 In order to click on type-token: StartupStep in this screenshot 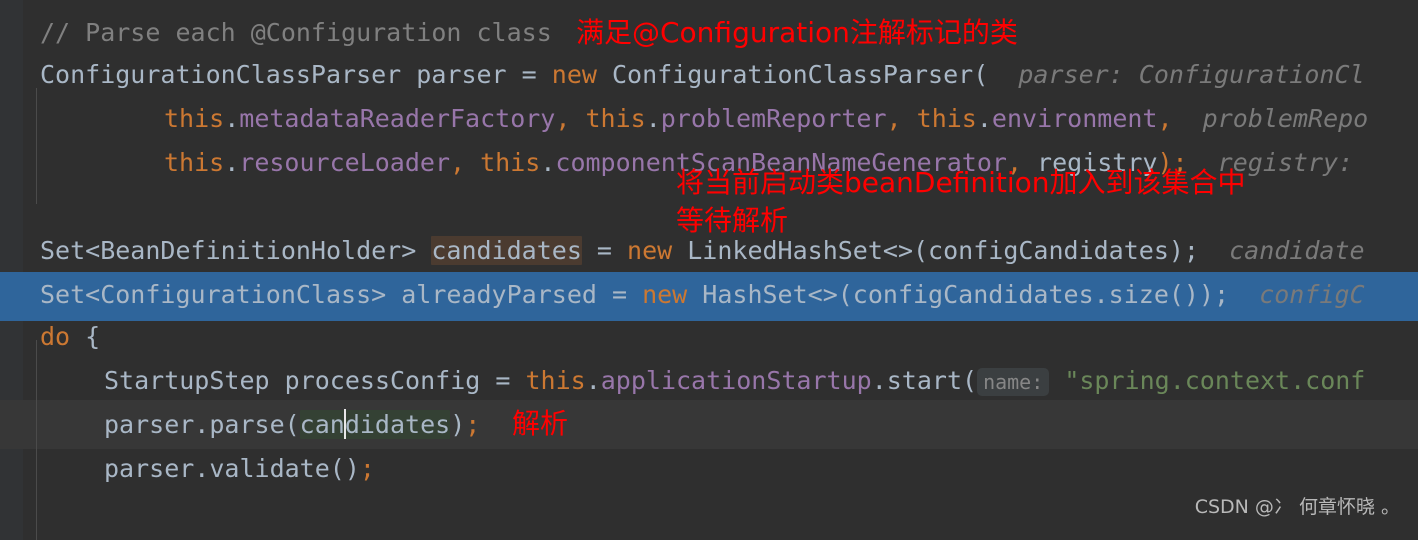, I will do `click(187, 380)`.